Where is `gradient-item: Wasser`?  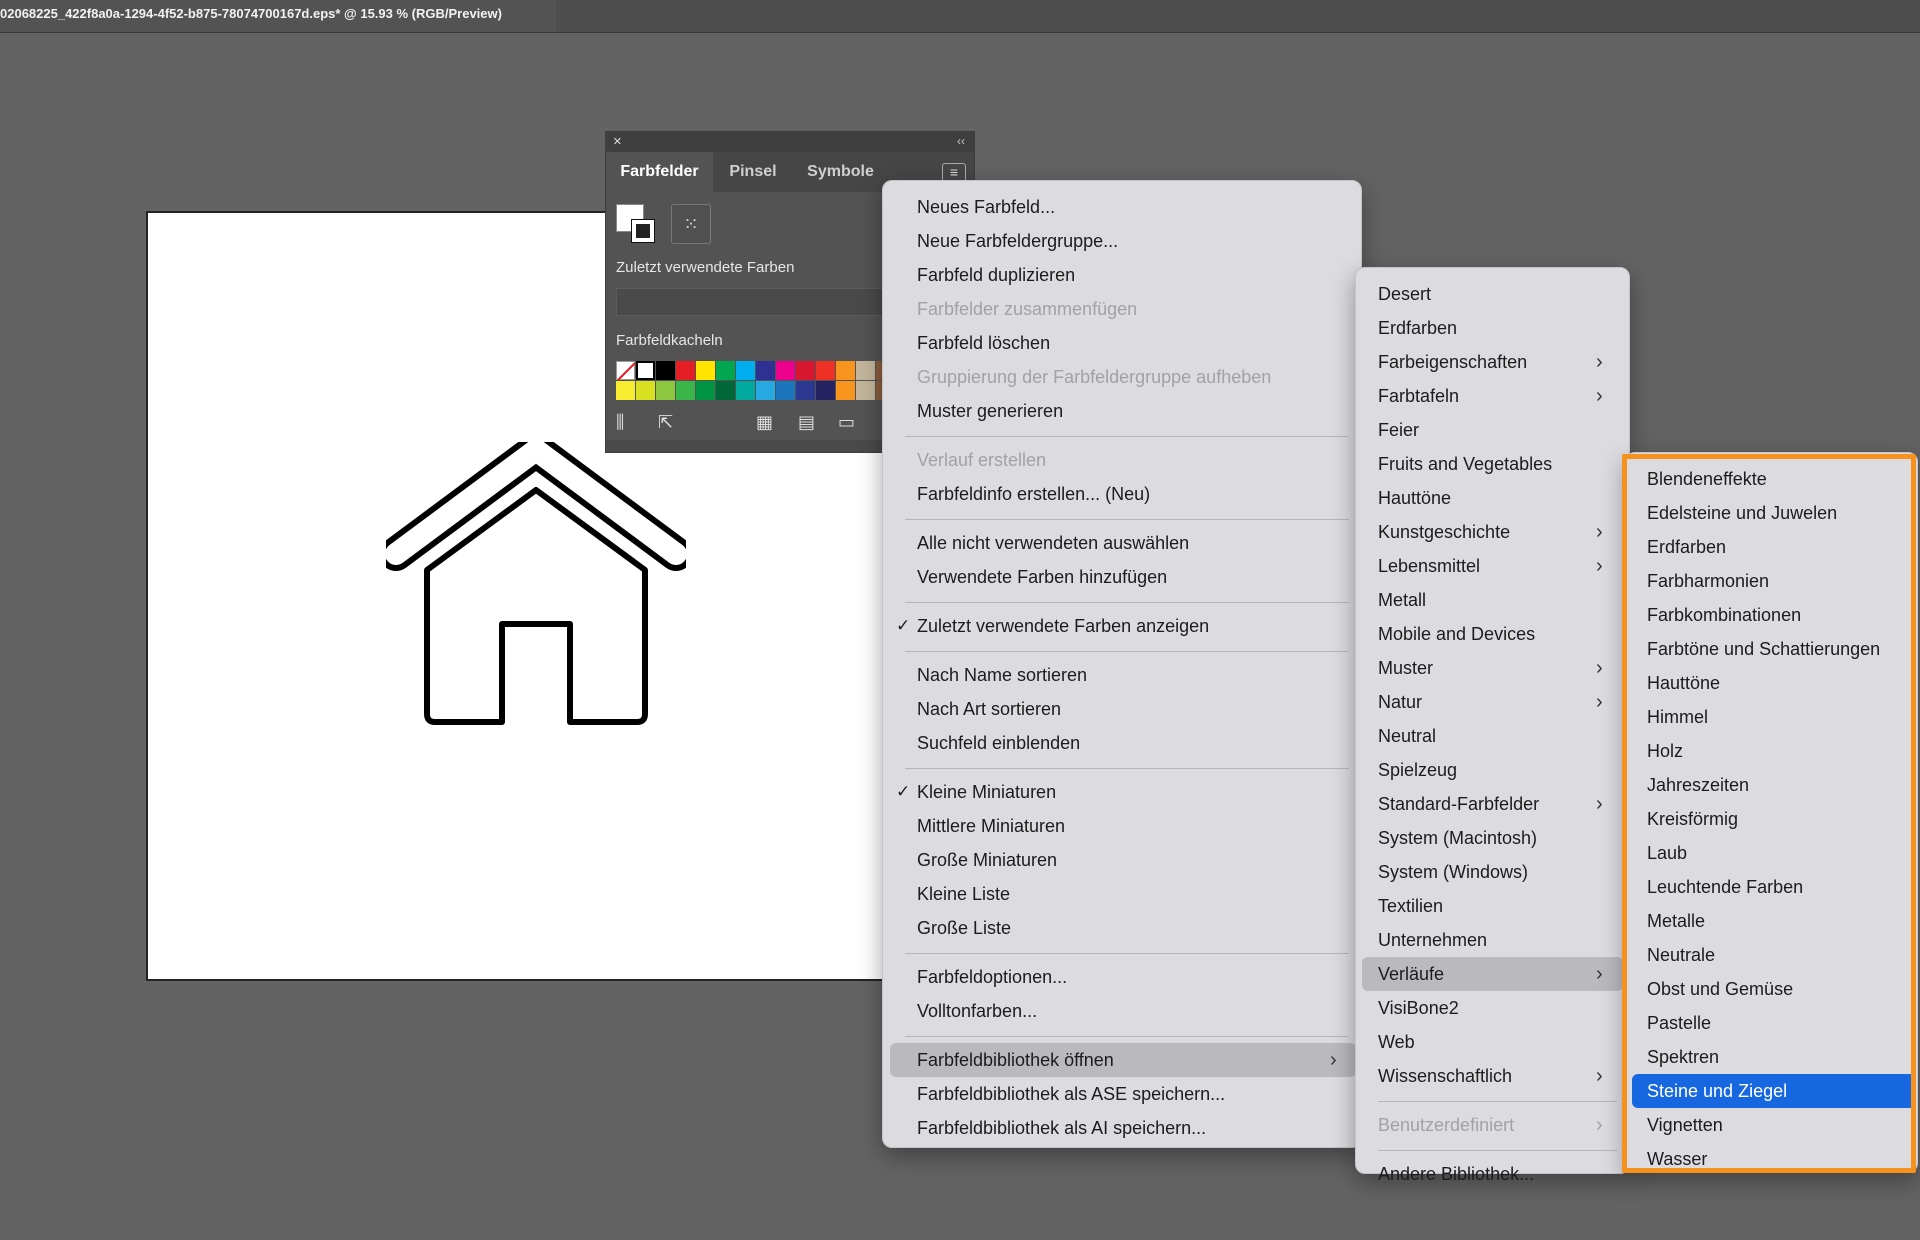
gradient-item: Wasser is located at coordinates (1772, 1159).